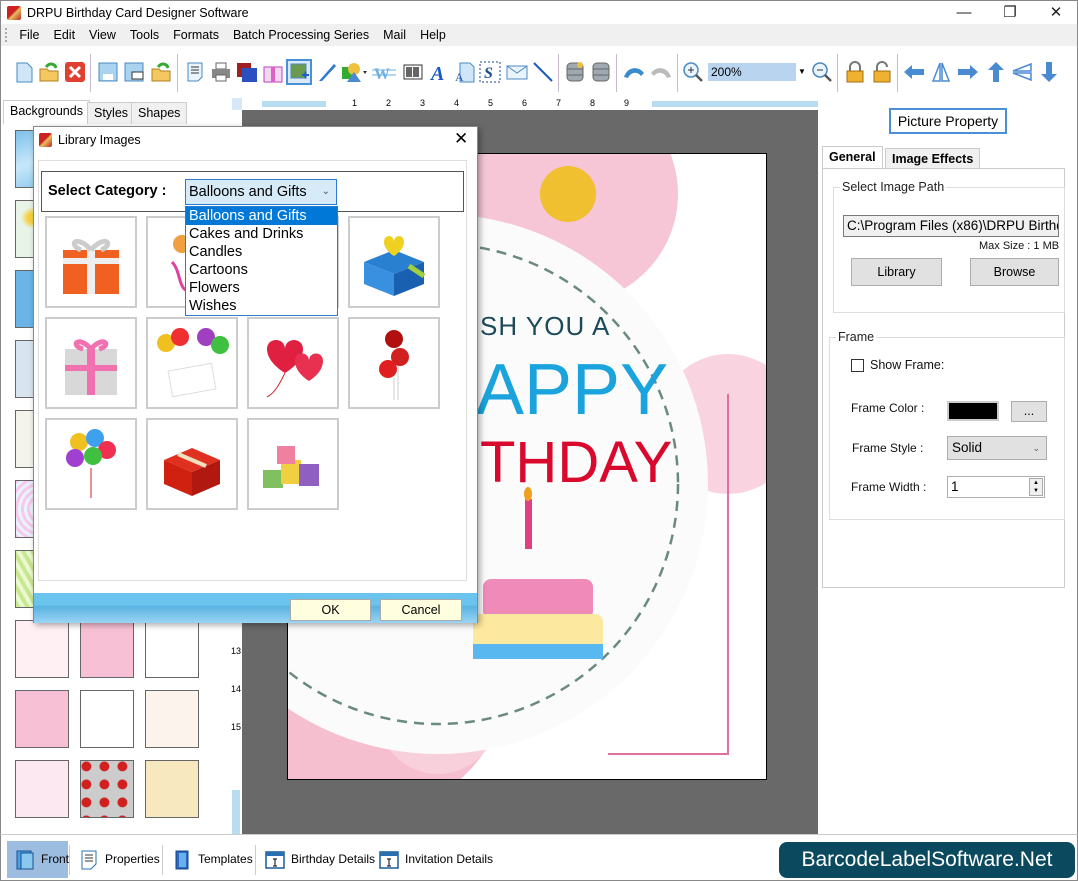 The height and width of the screenshot is (881, 1078). What do you see at coordinates (261, 288) in the screenshot?
I see `category-option: Flowers` at bounding box center [261, 288].